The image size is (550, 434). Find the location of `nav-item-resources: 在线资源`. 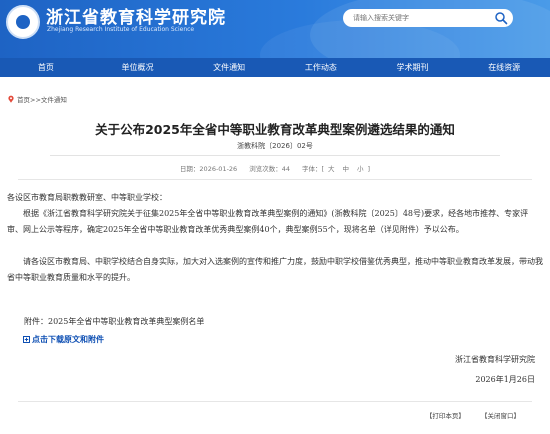

nav-item-resources: 在线资源 is located at coordinates (504, 67).